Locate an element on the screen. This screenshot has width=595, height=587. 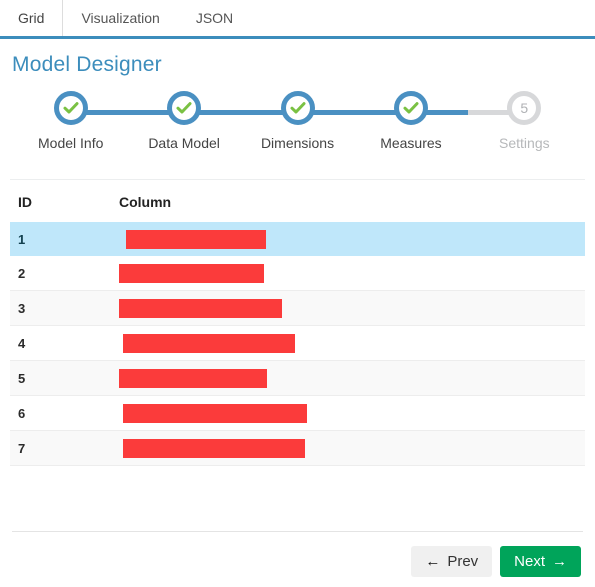
arrow-left-icon: ← is located at coordinates (433, 561).